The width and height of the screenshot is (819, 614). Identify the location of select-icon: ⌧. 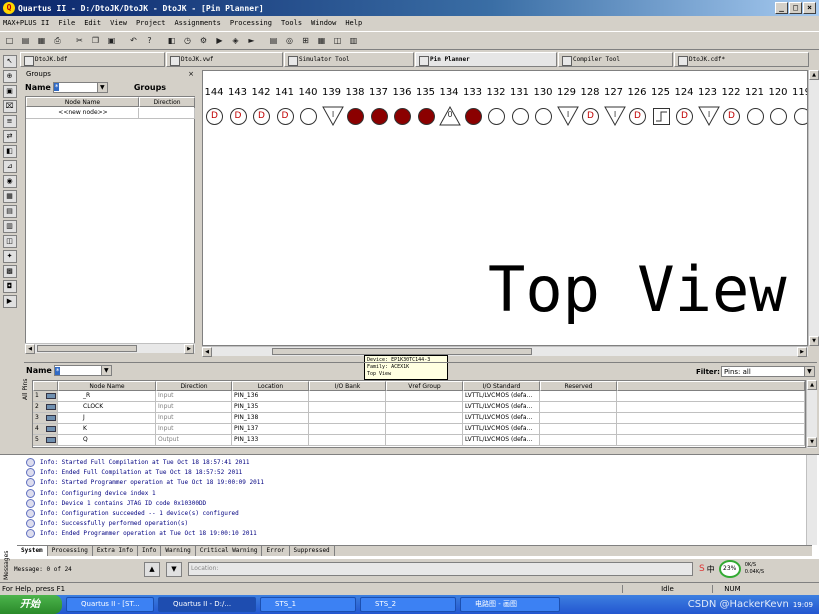
(9, 106).